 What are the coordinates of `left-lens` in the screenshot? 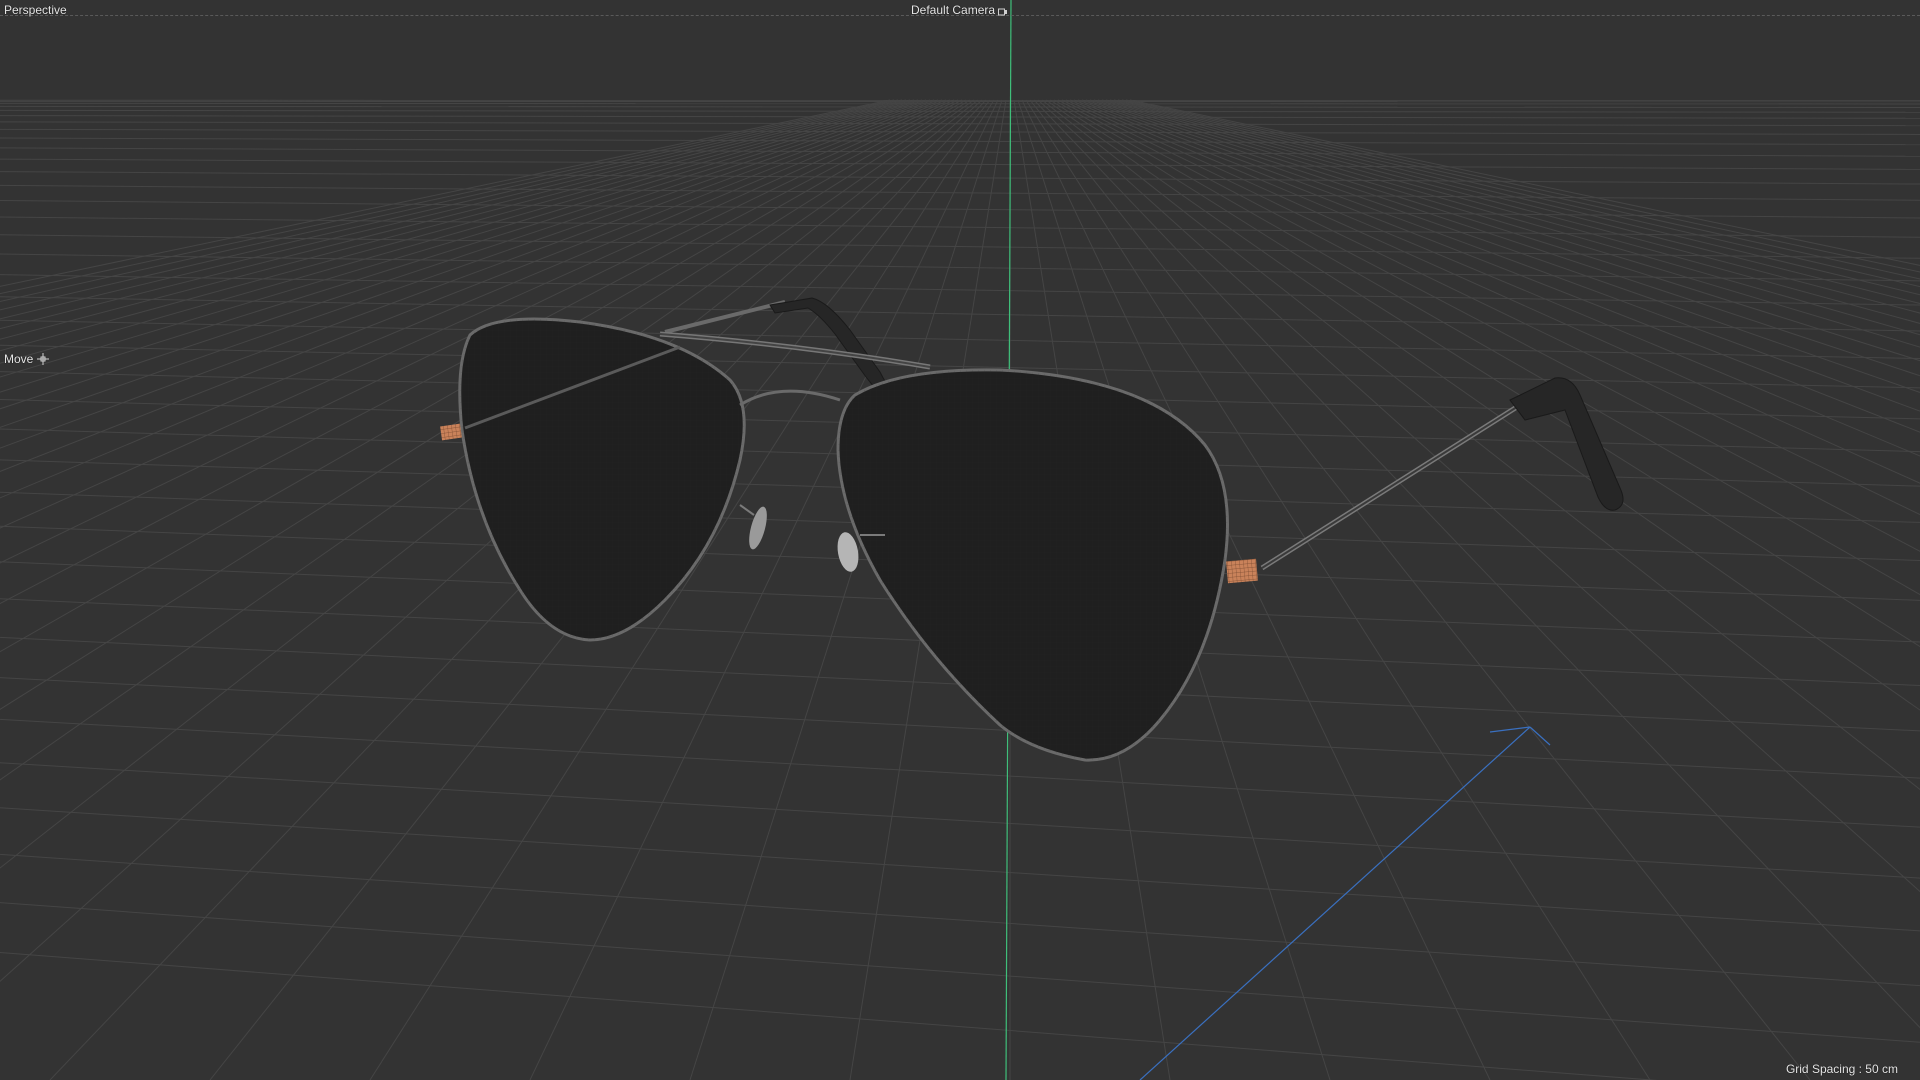 It's located at (602, 479).